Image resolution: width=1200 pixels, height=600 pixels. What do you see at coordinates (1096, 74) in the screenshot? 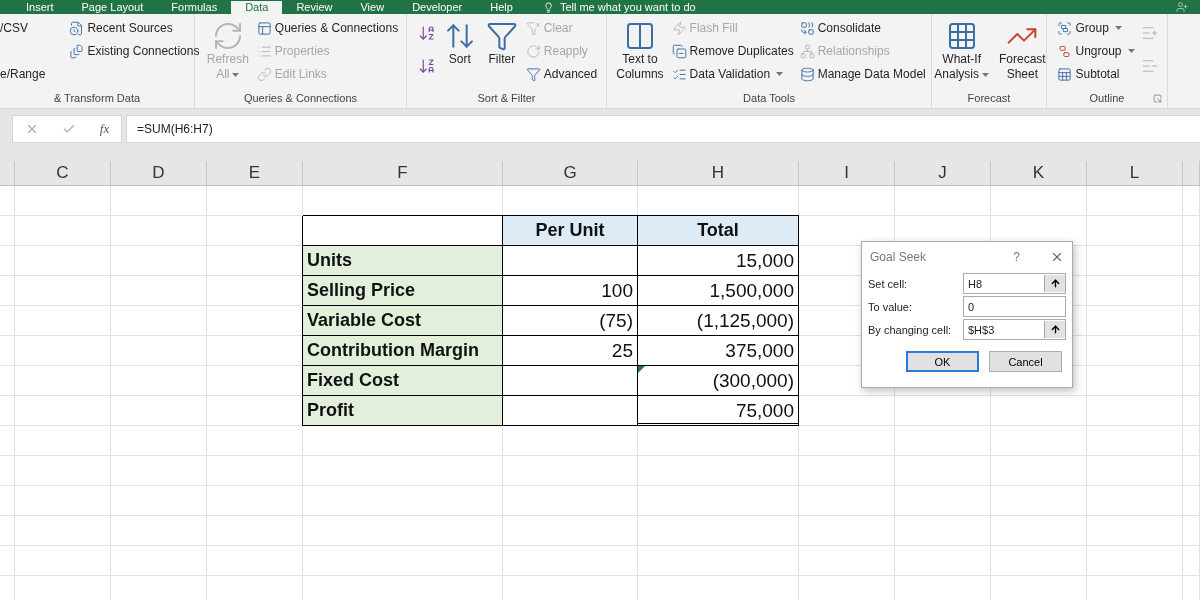
I see `ribbon-button: Subtotal` at bounding box center [1096, 74].